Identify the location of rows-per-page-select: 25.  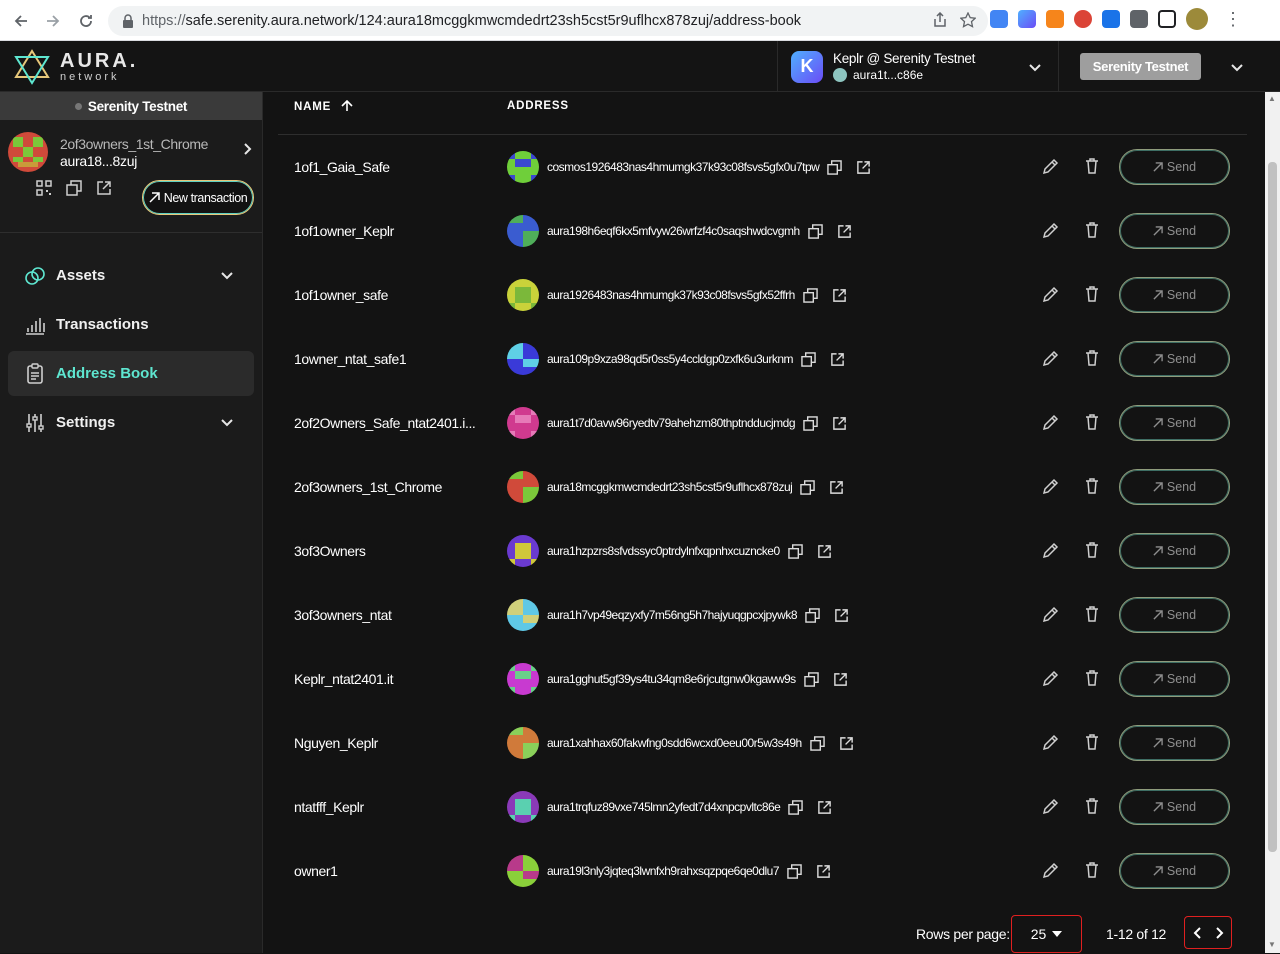
(1046, 934).